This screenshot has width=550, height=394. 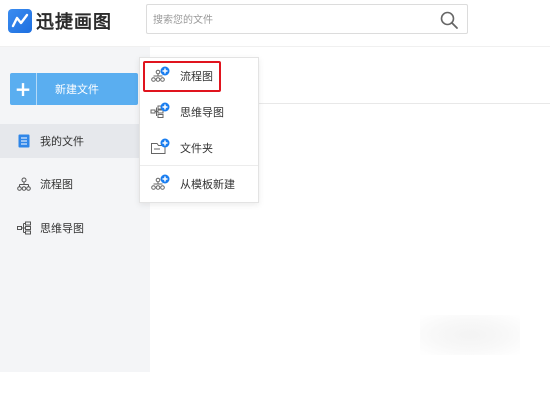 I want to click on new-file-button: + 新建文件, so click(x=74, y=89).